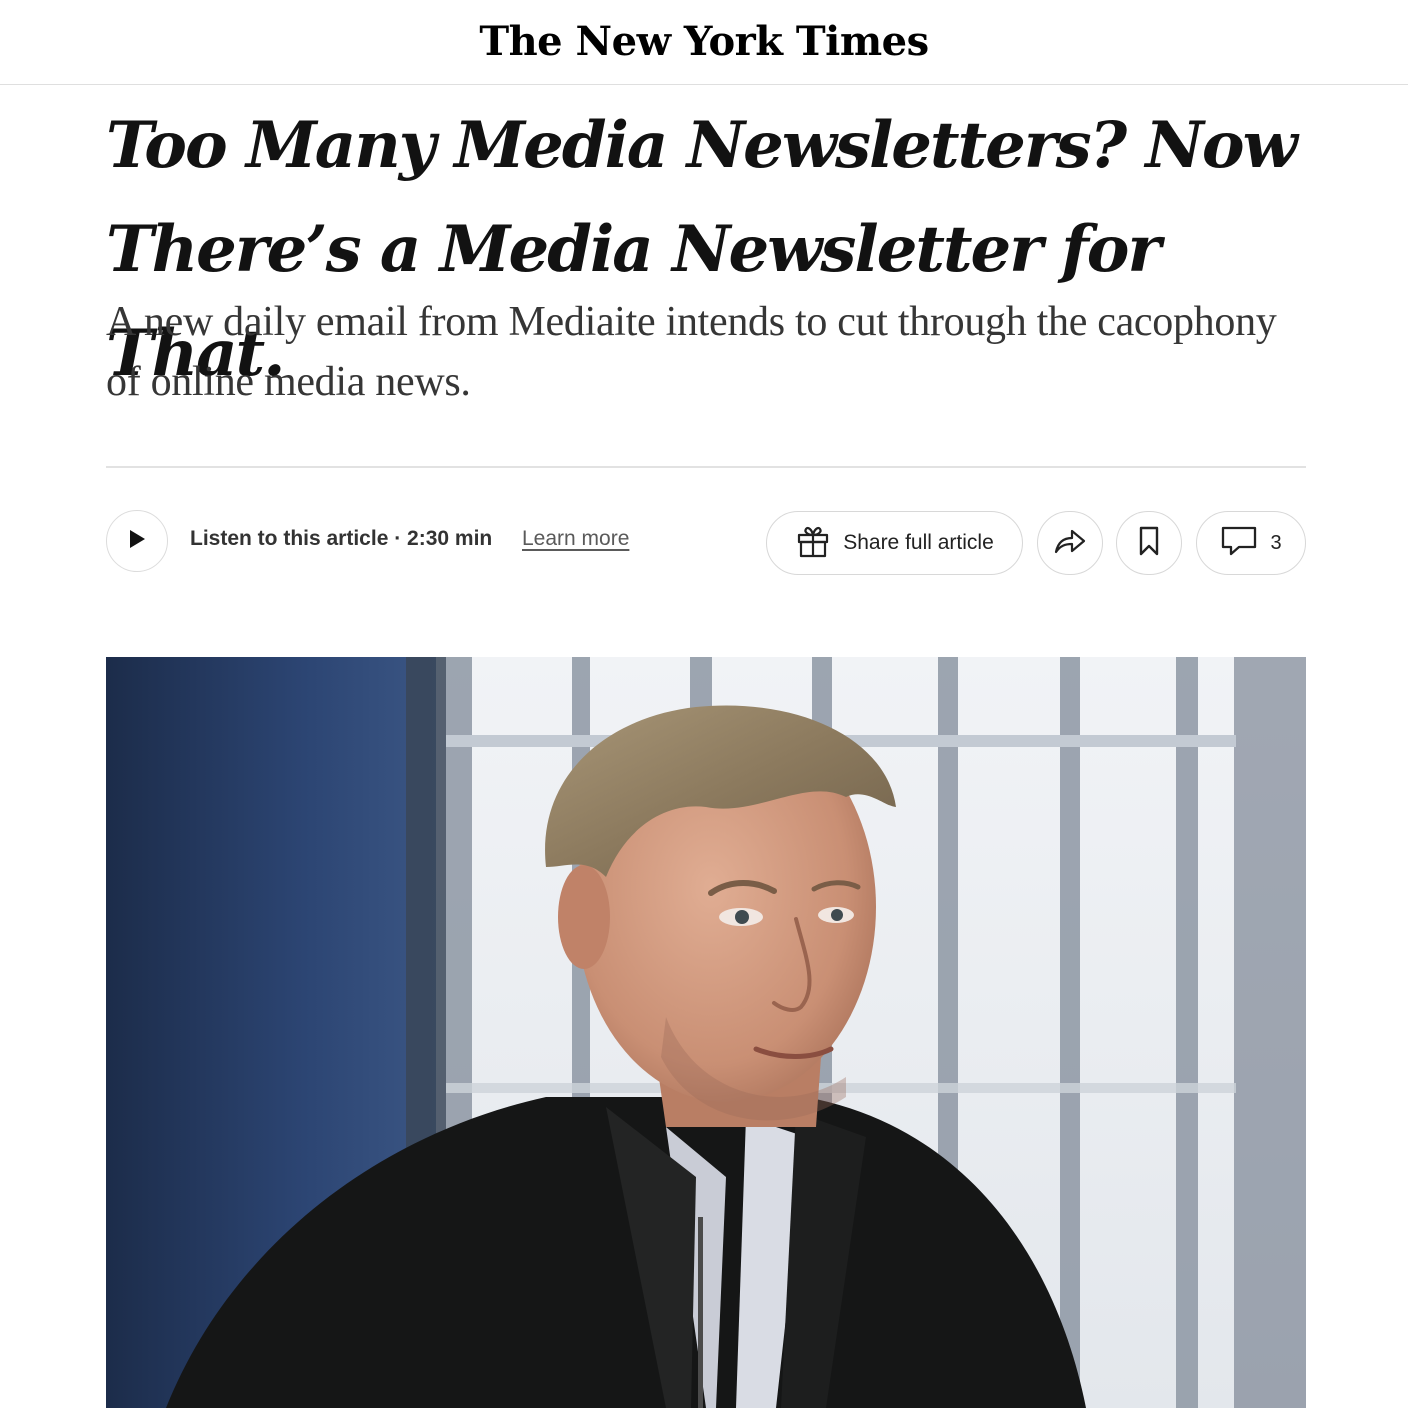 The image size is (1408, 1408). I want to click on play-icon, so click(137, 541).